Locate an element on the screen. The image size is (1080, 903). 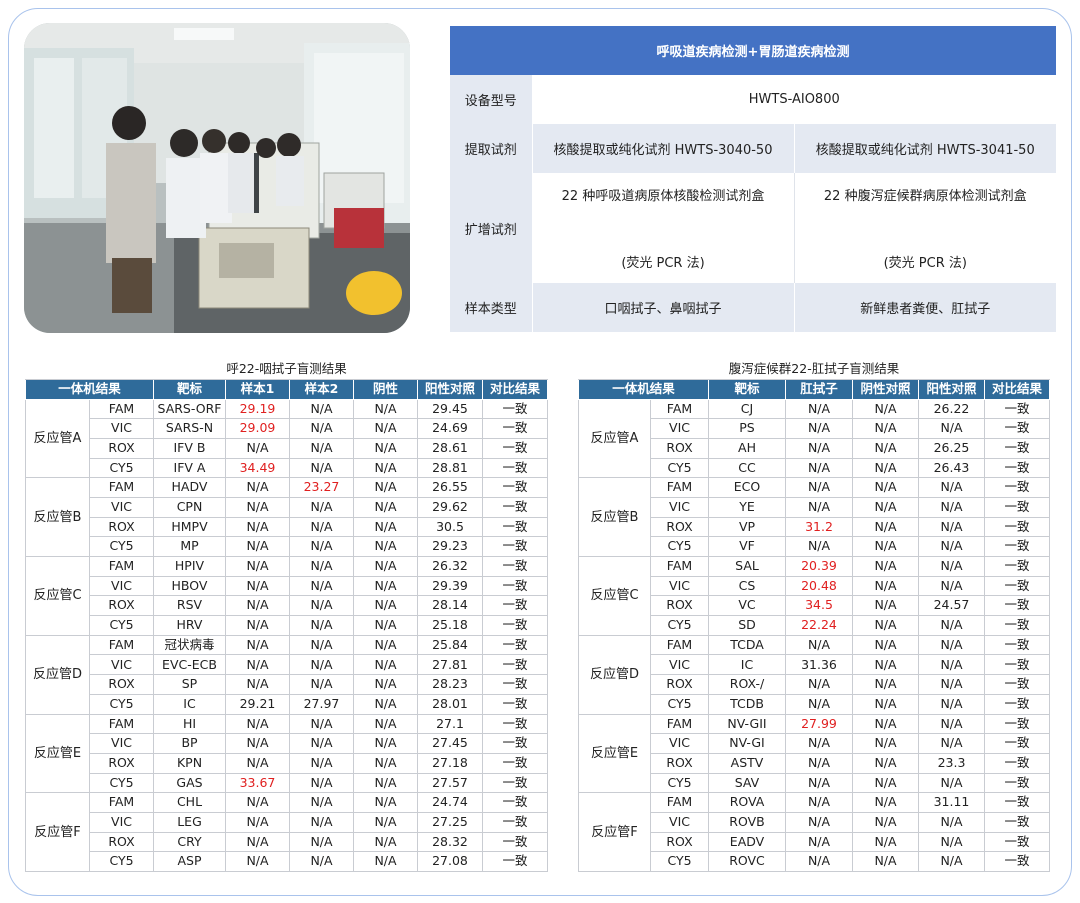
table-title: 腹泻症候群22-肛拭子盲测结果 is located at coordinates (814, 370).